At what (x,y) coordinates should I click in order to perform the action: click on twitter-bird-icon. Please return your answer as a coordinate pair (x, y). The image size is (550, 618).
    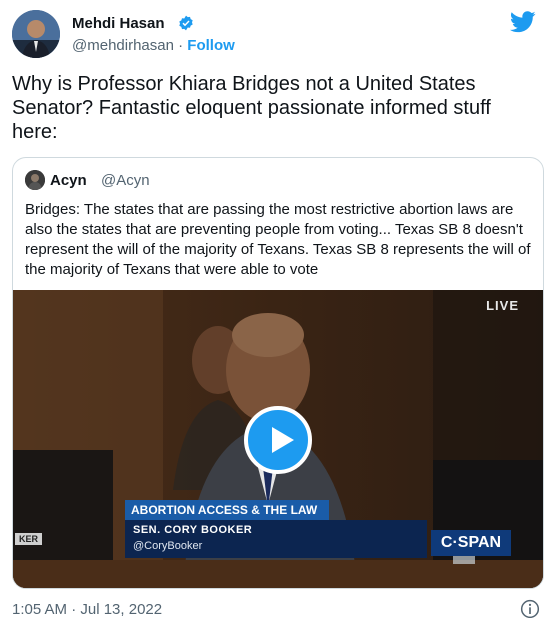
    Looking at the image, I should click on (523, 22).